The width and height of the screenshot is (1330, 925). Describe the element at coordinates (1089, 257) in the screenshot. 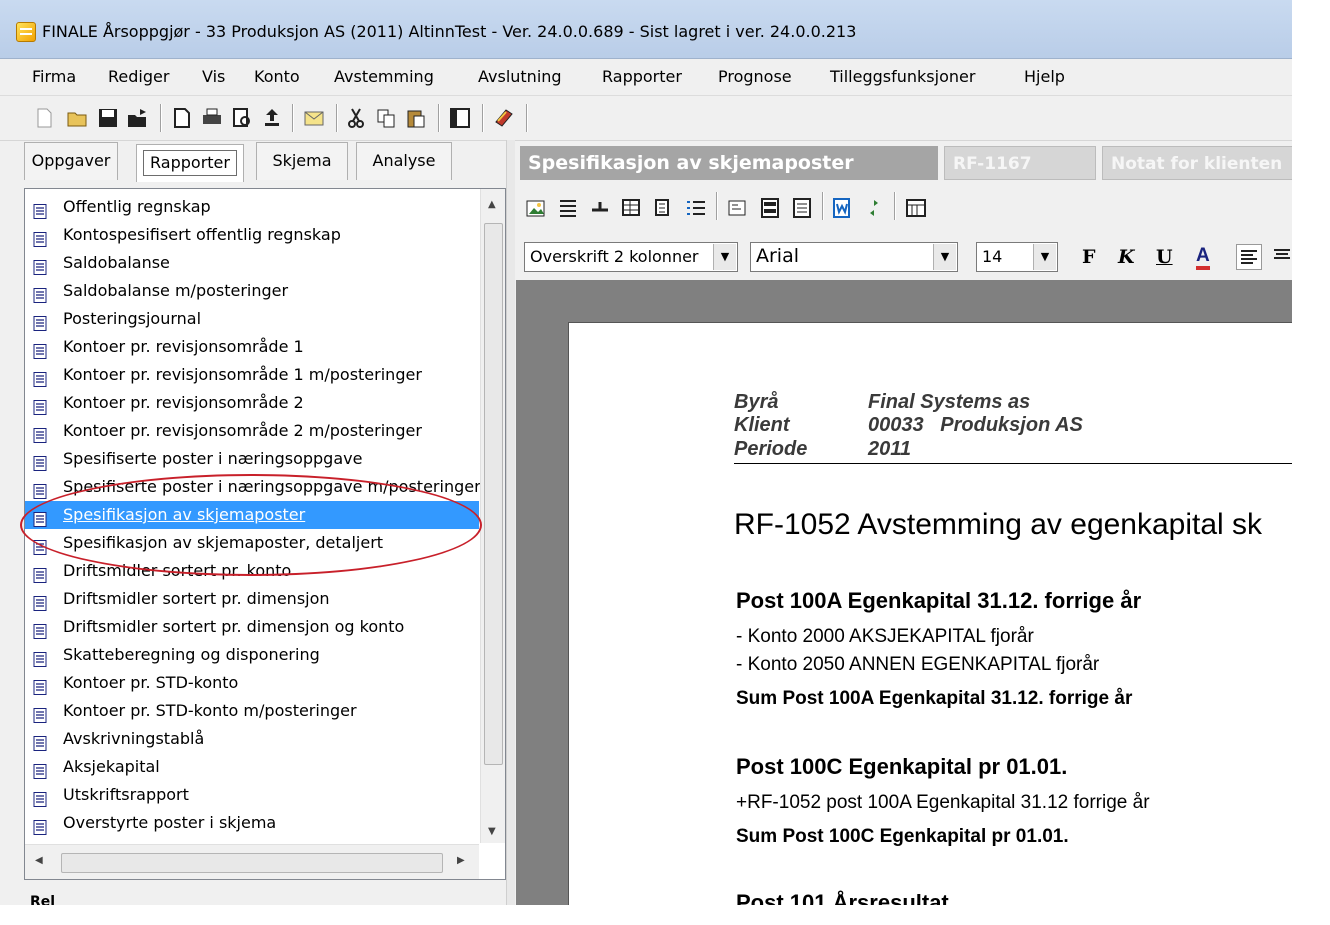

I see `bold-button: F` at that location.